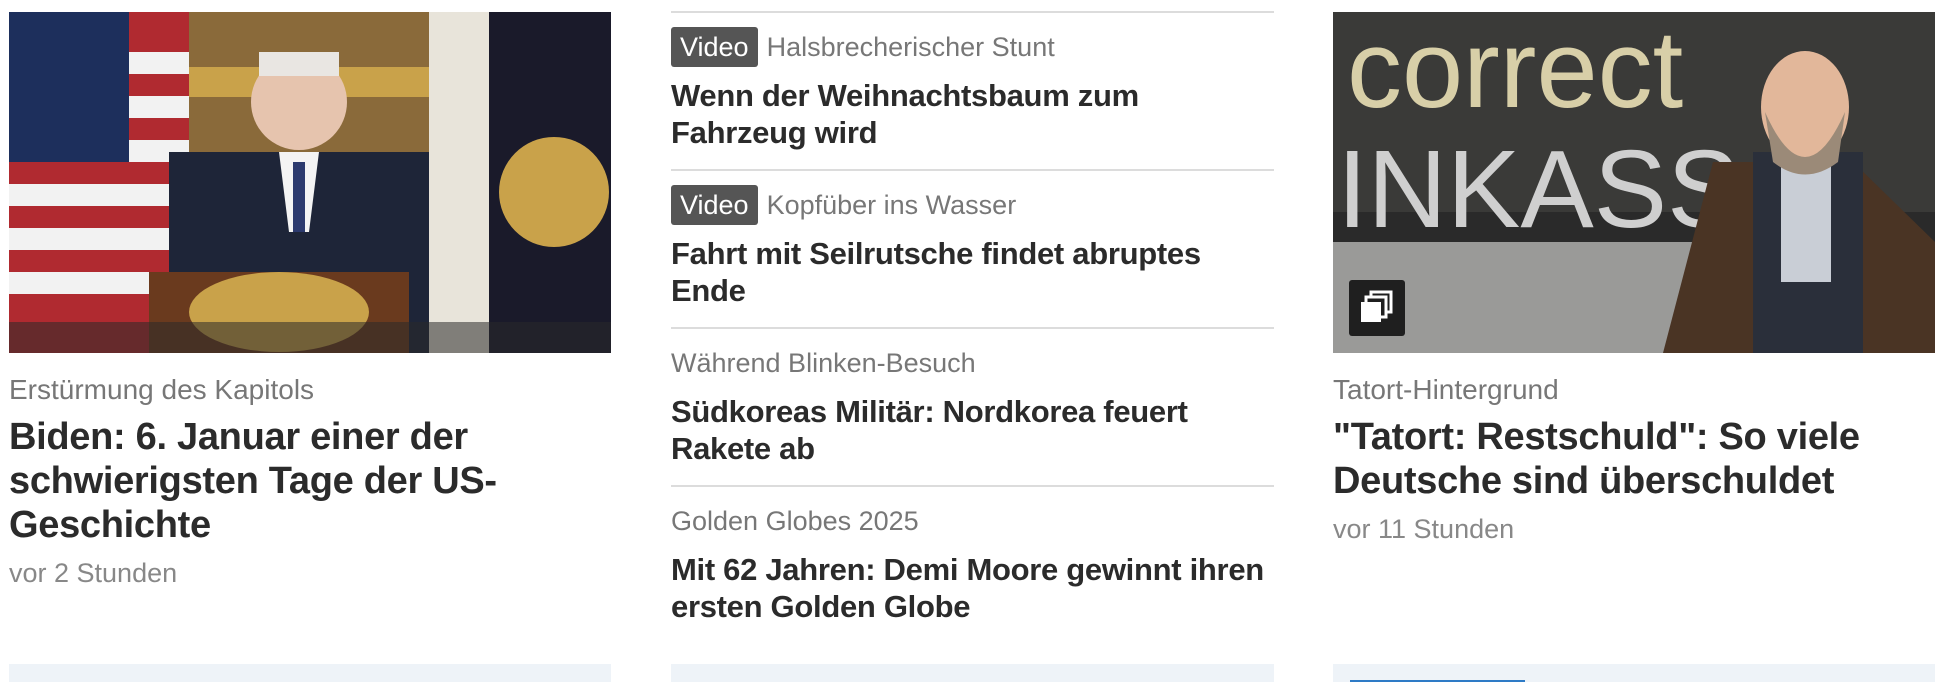 The height and width of the screenshot is (682, 1946). I want to click on image-text-inkasso: INKASS, so click(1538, 189).